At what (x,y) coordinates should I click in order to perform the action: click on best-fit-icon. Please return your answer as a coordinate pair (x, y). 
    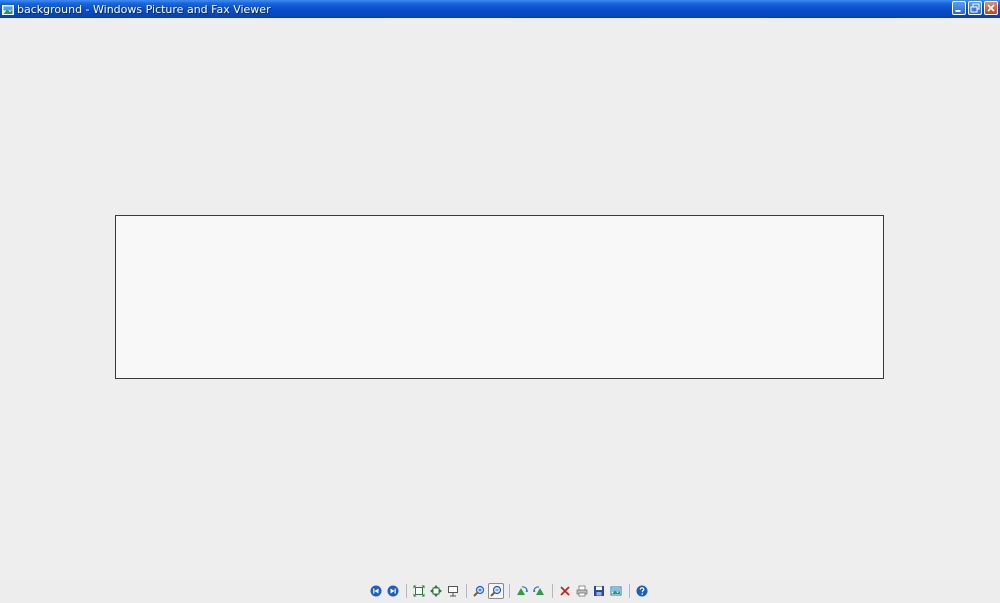
    Looking at the image, I should click on (419, 590).